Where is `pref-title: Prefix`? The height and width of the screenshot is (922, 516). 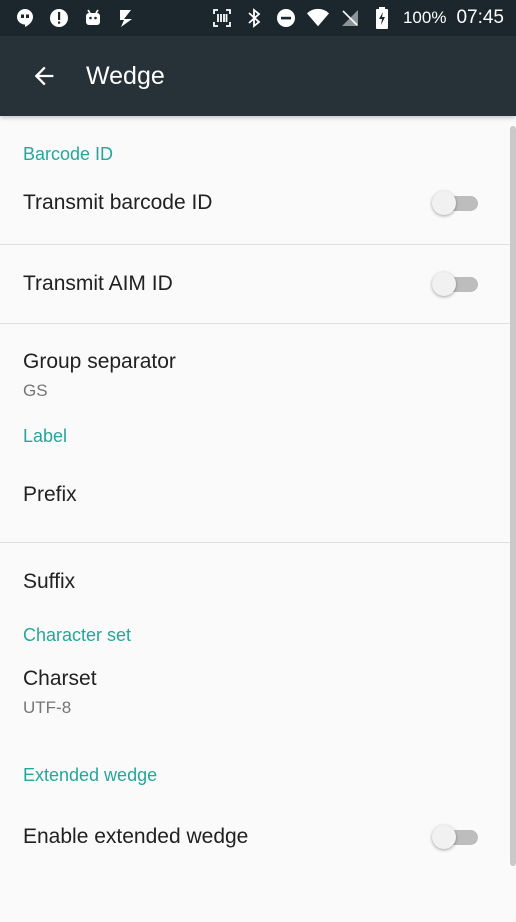 pref-title: Prefix is located at coordinates (50, 494).